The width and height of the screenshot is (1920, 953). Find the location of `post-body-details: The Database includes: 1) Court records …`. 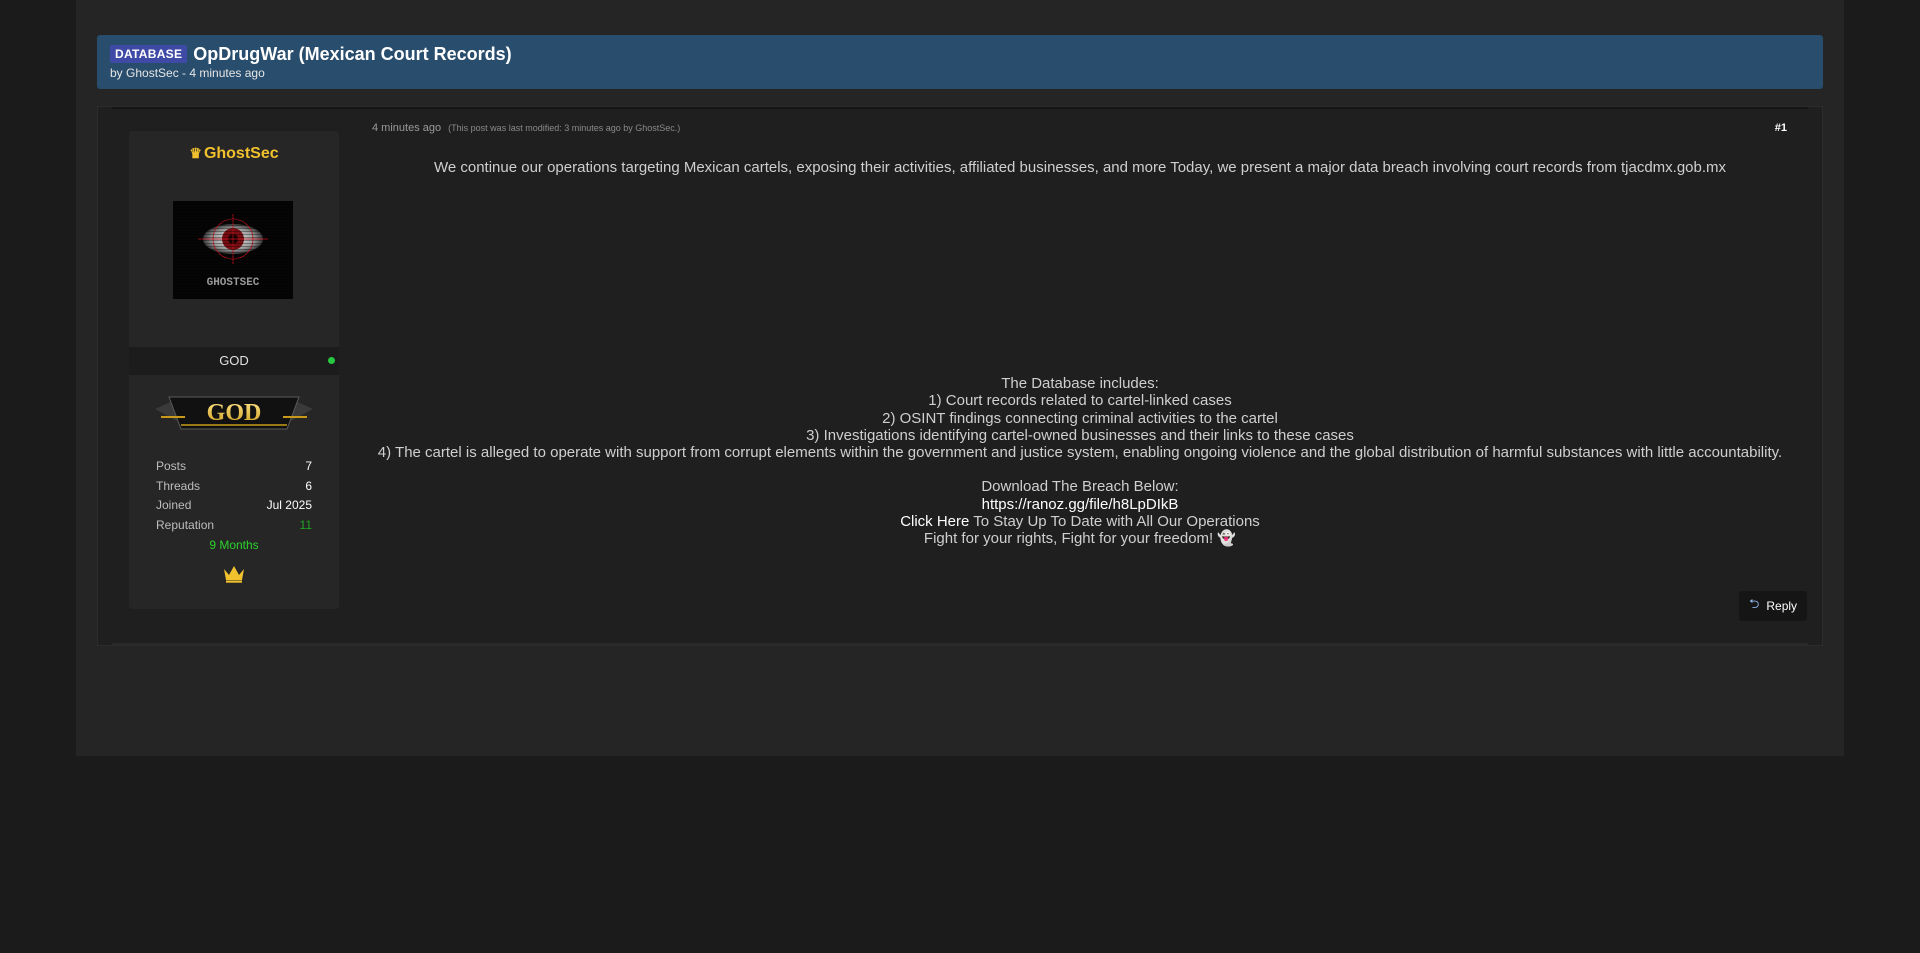

post-body-details: The Database includes: 1) Court records … is located at coordinates (1080, 461).